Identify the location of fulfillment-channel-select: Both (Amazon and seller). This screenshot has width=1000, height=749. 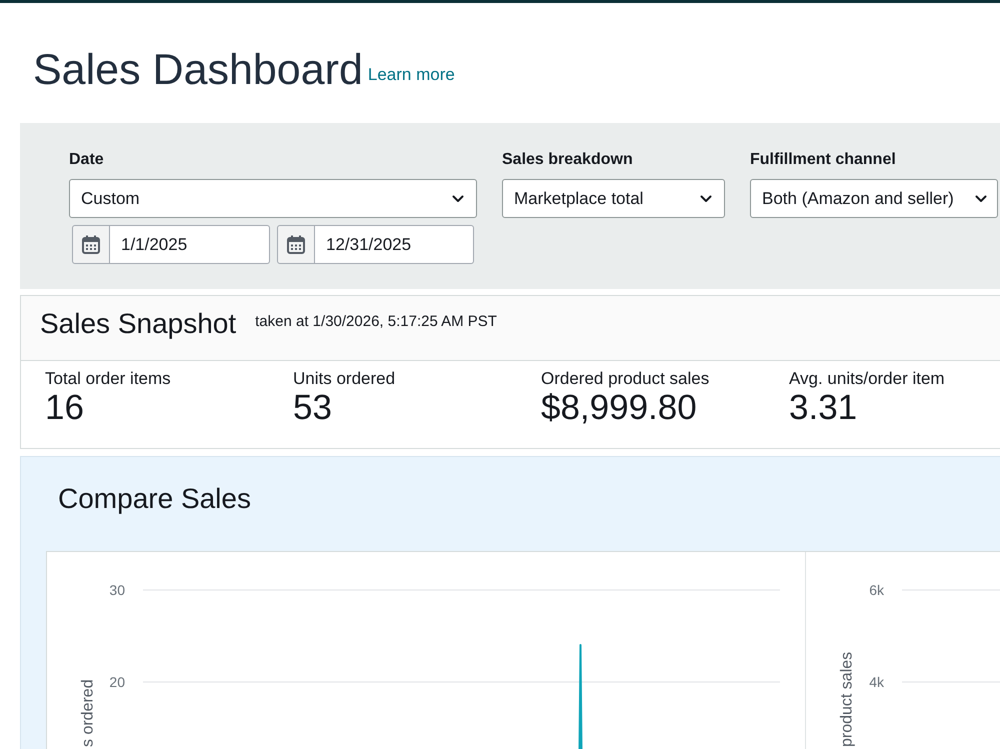
(874, 198).